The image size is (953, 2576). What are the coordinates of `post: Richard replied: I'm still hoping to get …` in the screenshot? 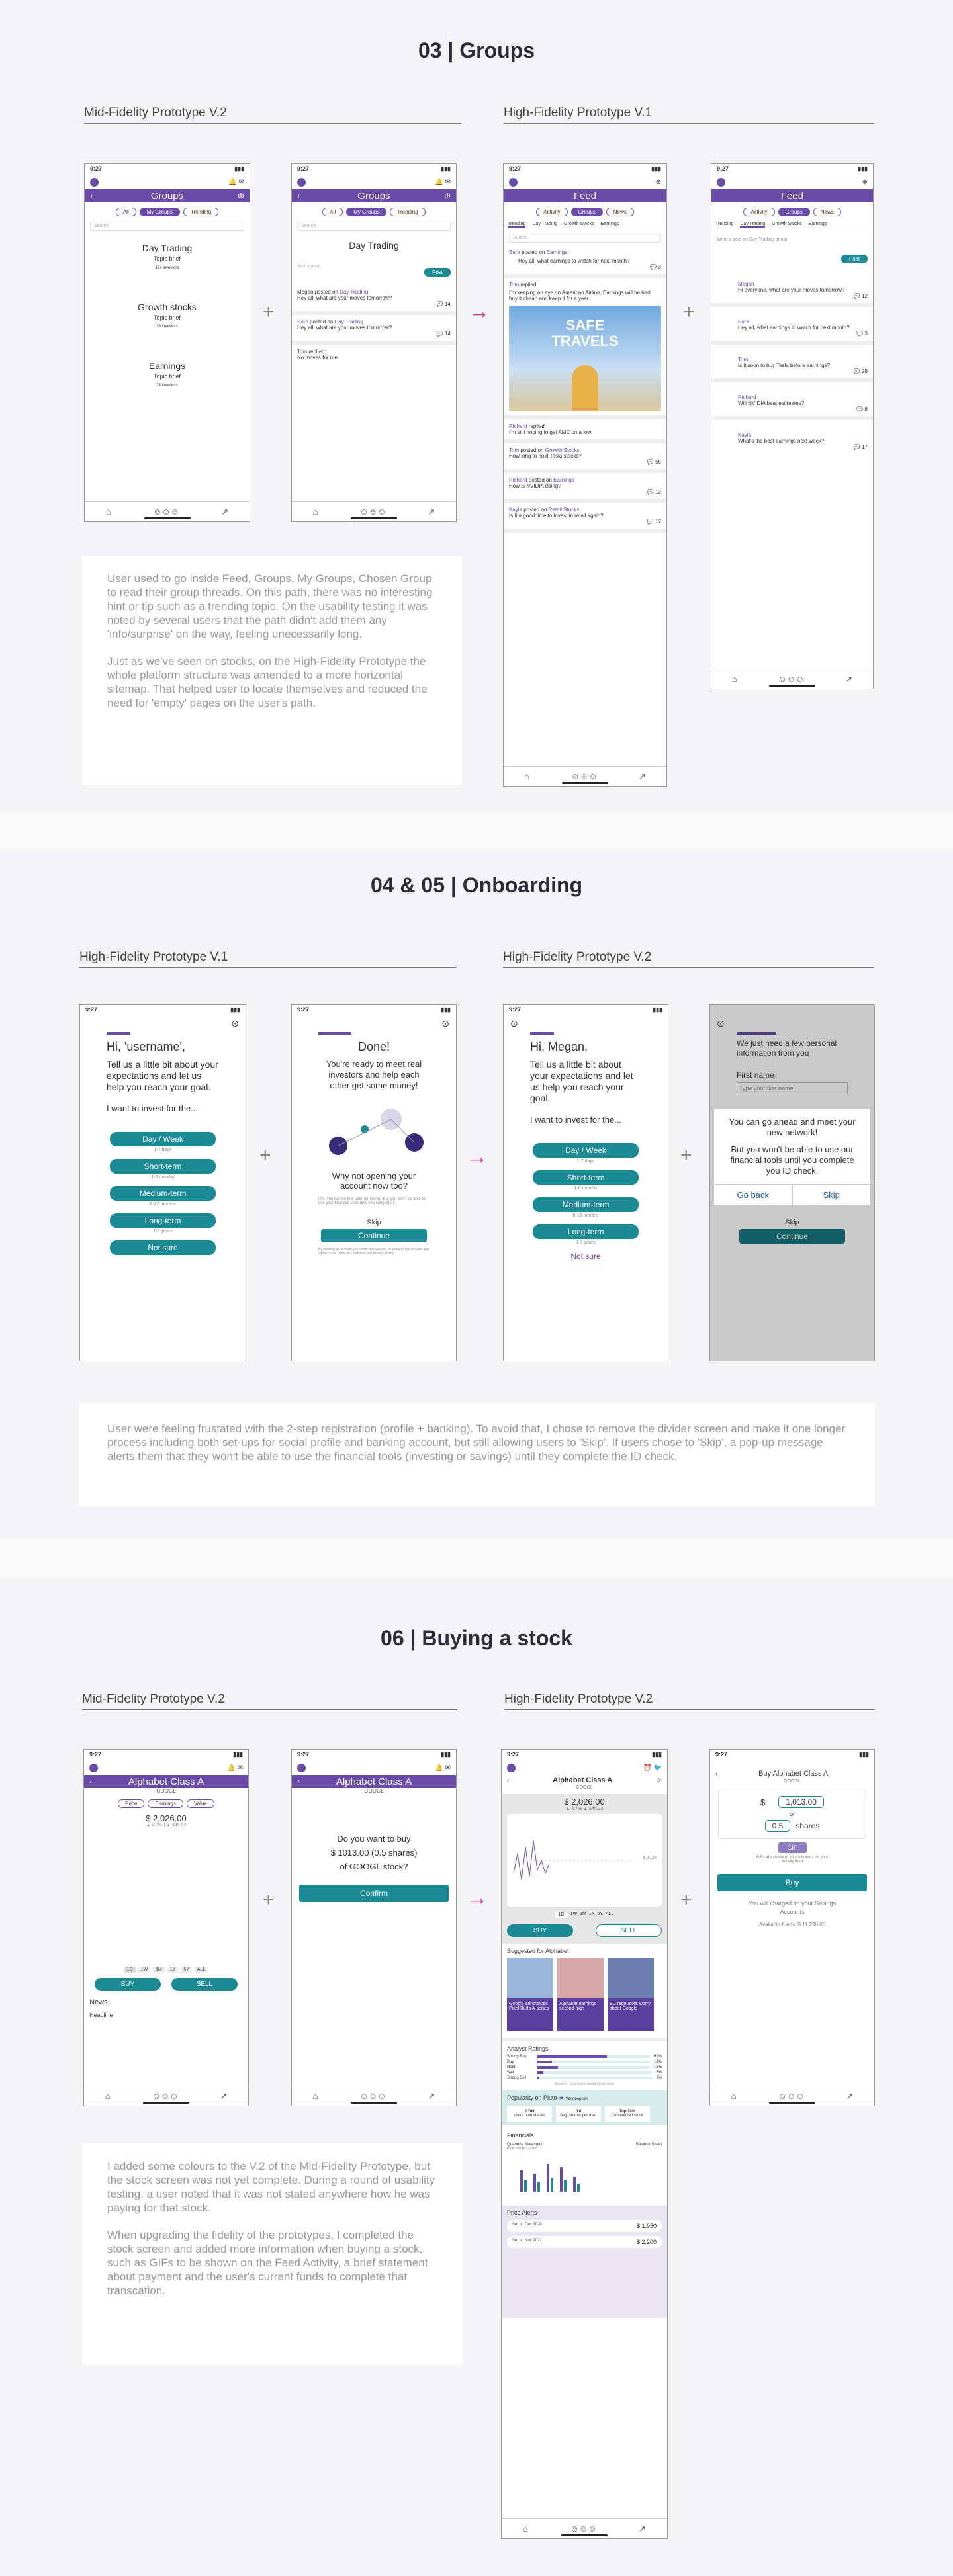 It's located at (585, 431).